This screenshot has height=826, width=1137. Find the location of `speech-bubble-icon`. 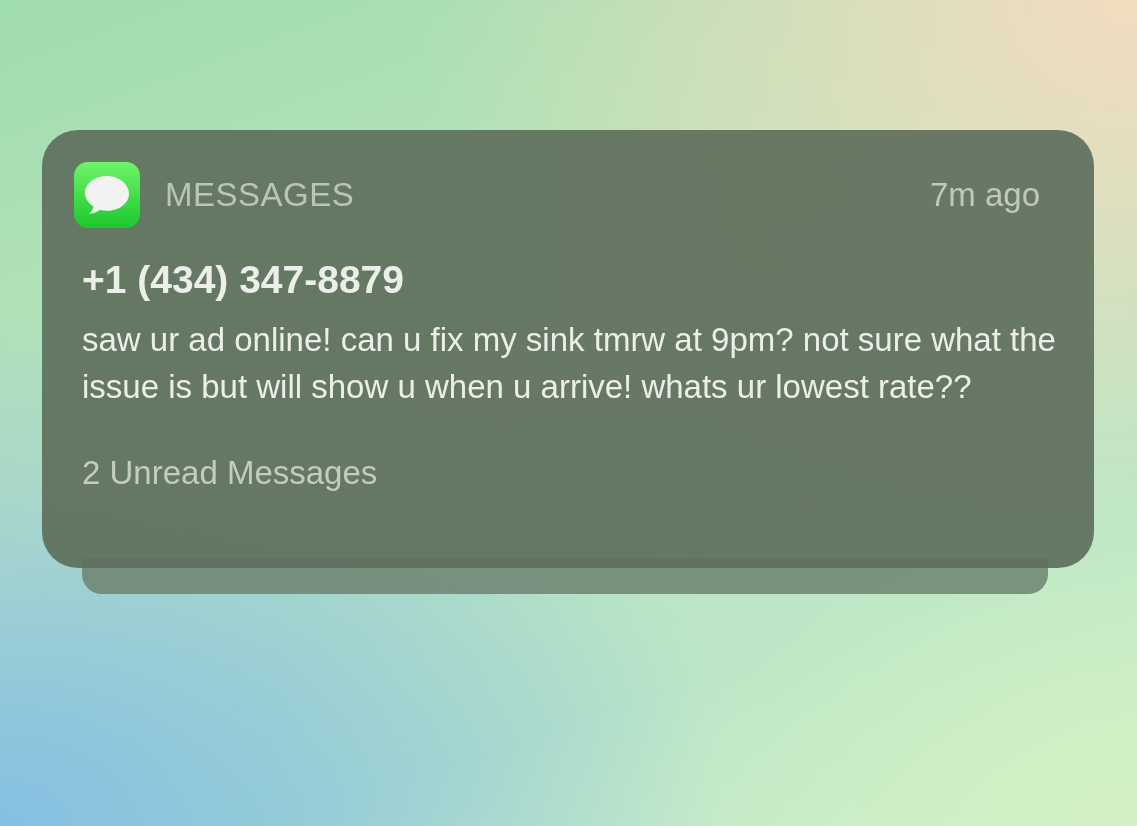

speech-bubble-icon is located at coordinates (107, 195).